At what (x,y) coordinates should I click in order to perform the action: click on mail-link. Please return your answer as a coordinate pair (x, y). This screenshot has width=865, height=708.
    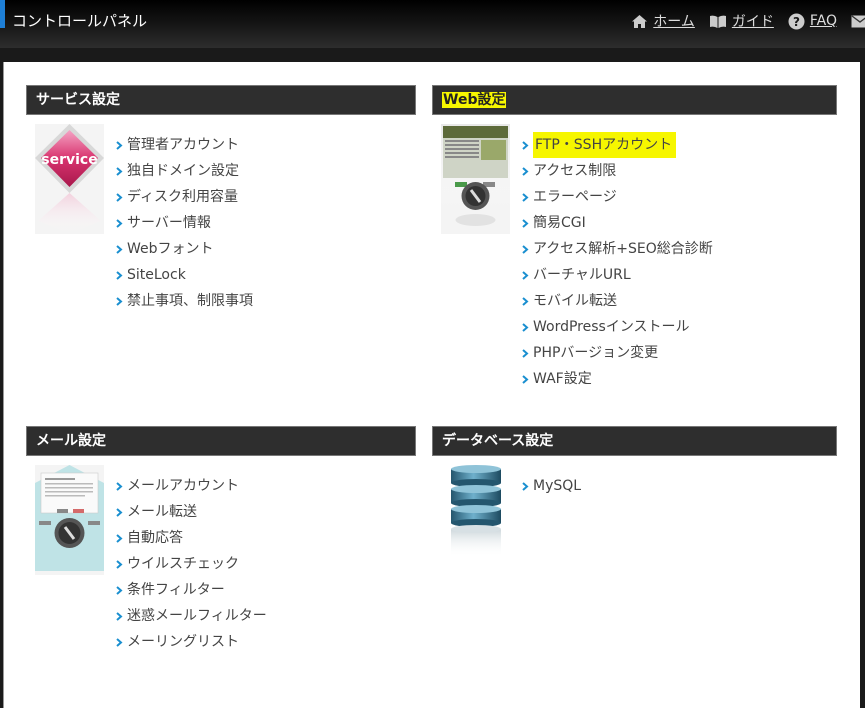
    Looking at the image, I should click on (858, 21).